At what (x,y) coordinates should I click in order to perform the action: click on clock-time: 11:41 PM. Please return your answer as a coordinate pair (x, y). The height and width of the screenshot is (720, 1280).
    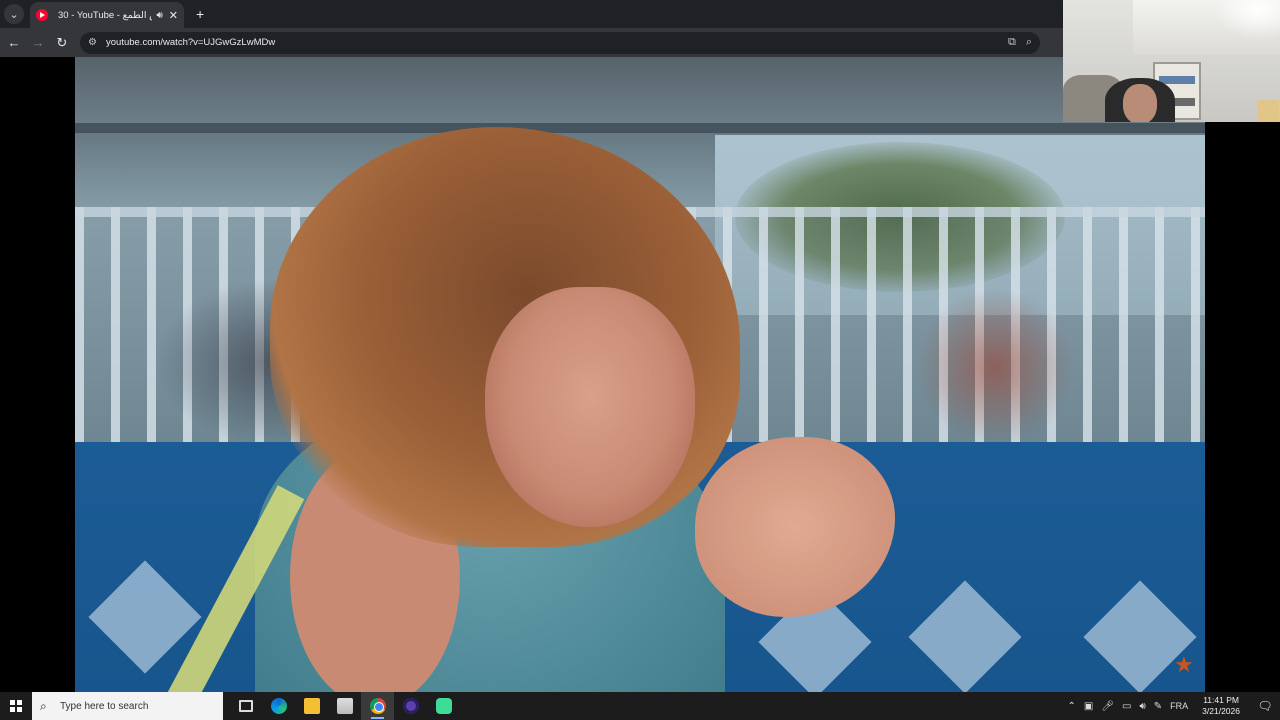
    Looking at the image, I should click on (1221, 700).